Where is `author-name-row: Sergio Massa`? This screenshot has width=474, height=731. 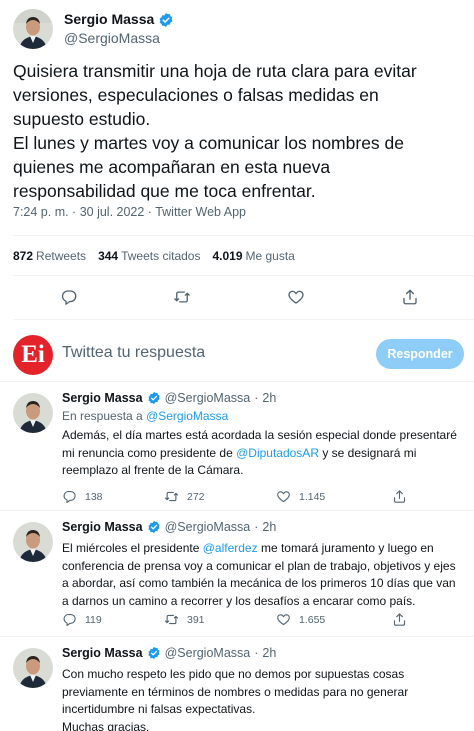 author-name-row: Sergio Massa is located at coordinates (119, 19).